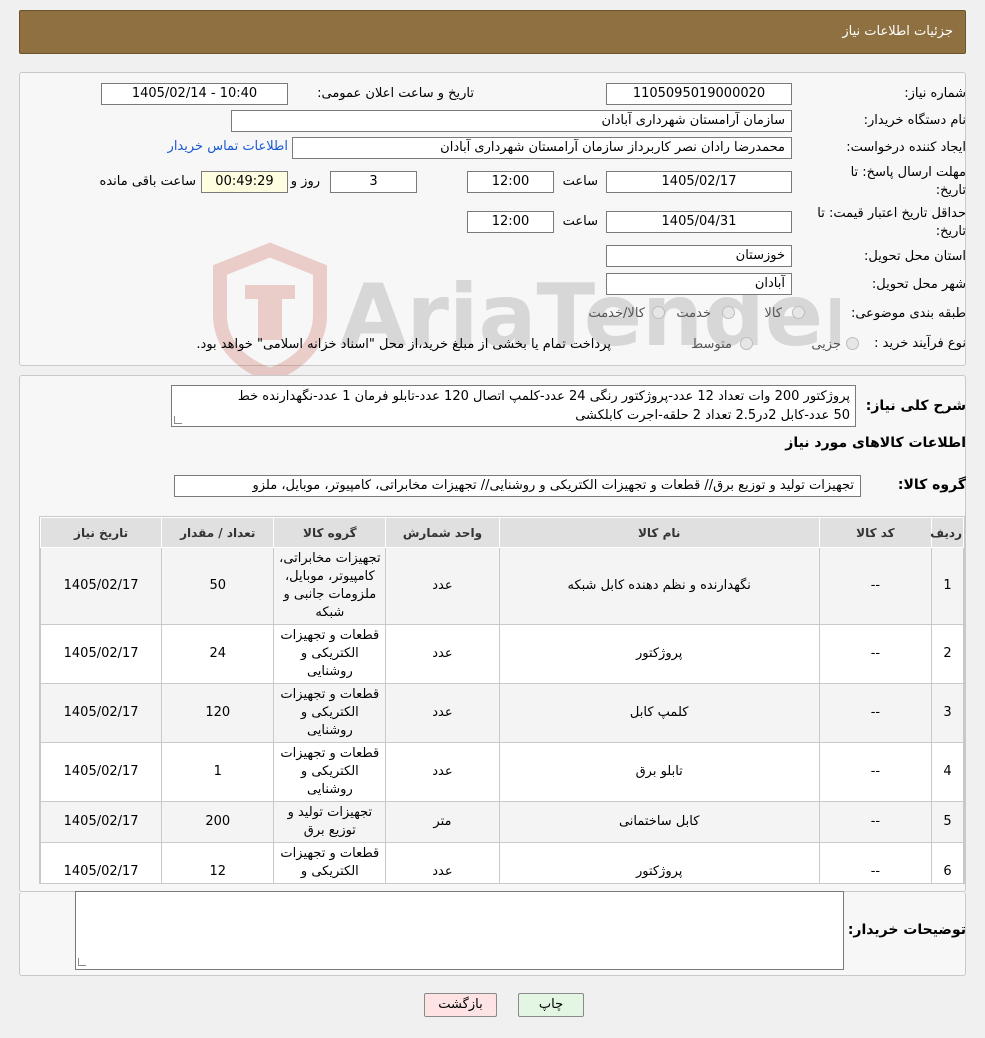  Describe the element at coordinates (931, 485) in the screenshot. I see `goods-group-label: گروه کالا:` at that location.